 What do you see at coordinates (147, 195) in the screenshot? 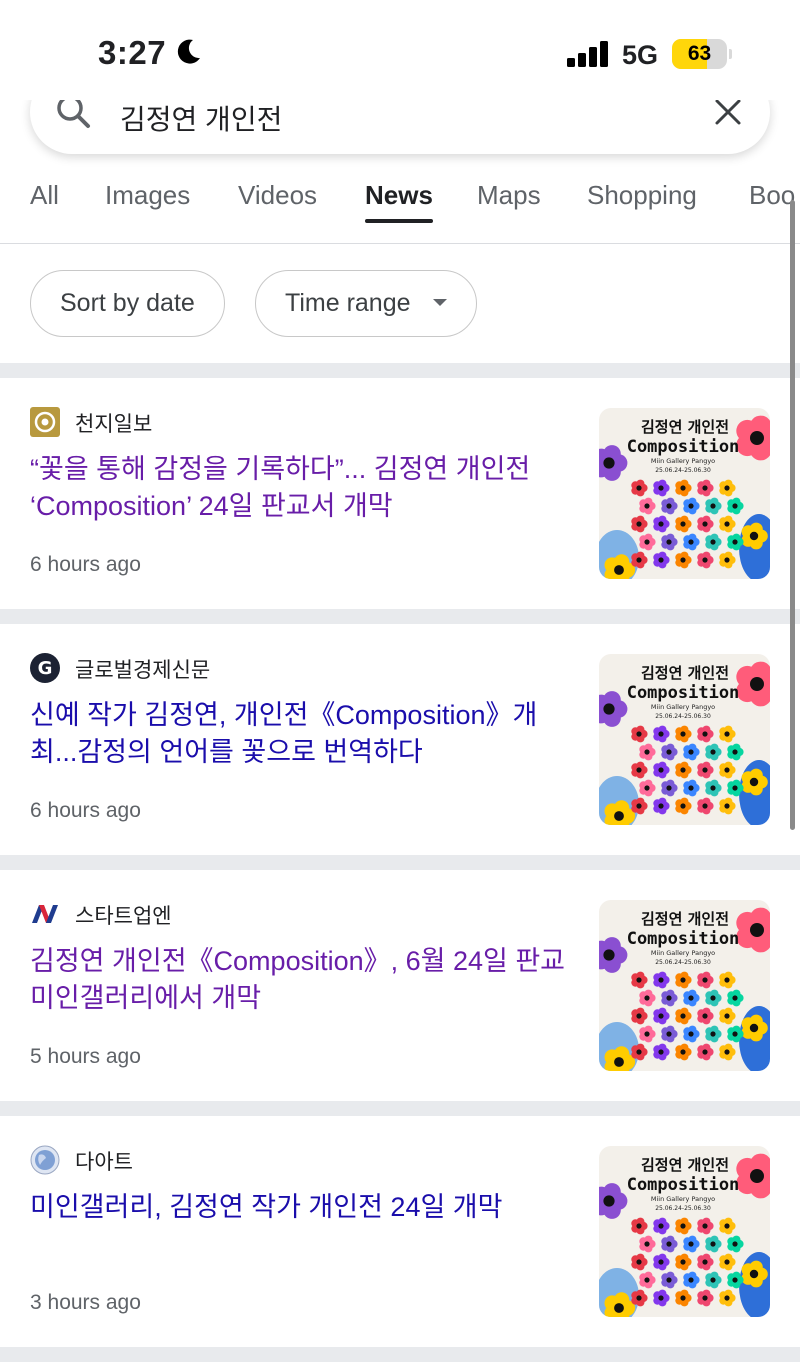
I see `tab-images: Images` at bounding box center [147, 195].